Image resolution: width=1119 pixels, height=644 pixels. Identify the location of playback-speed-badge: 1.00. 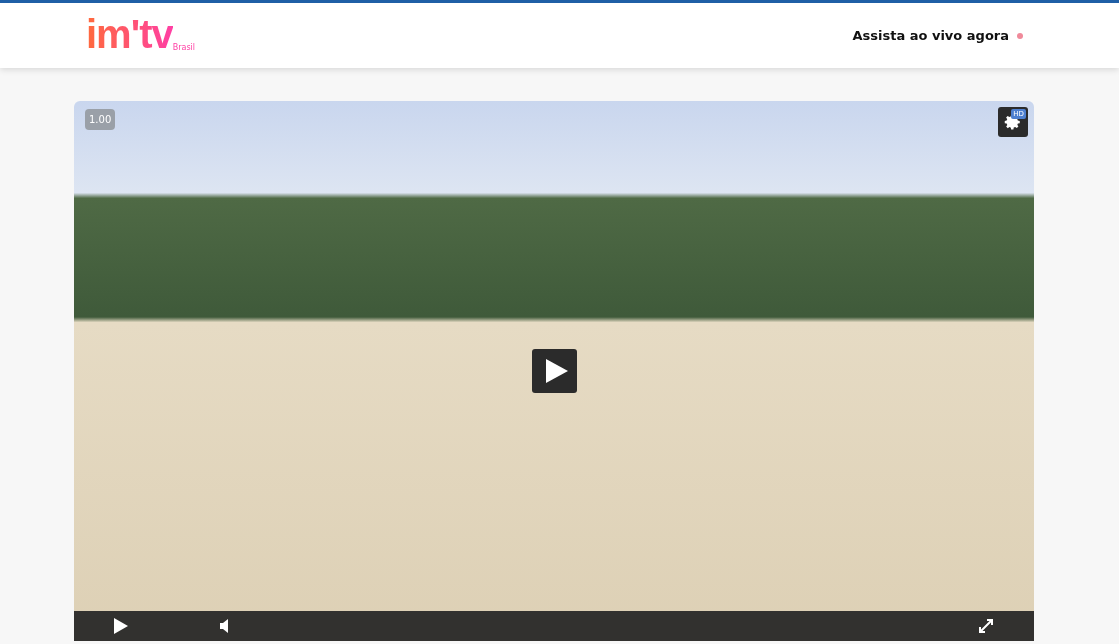
(100, 119).